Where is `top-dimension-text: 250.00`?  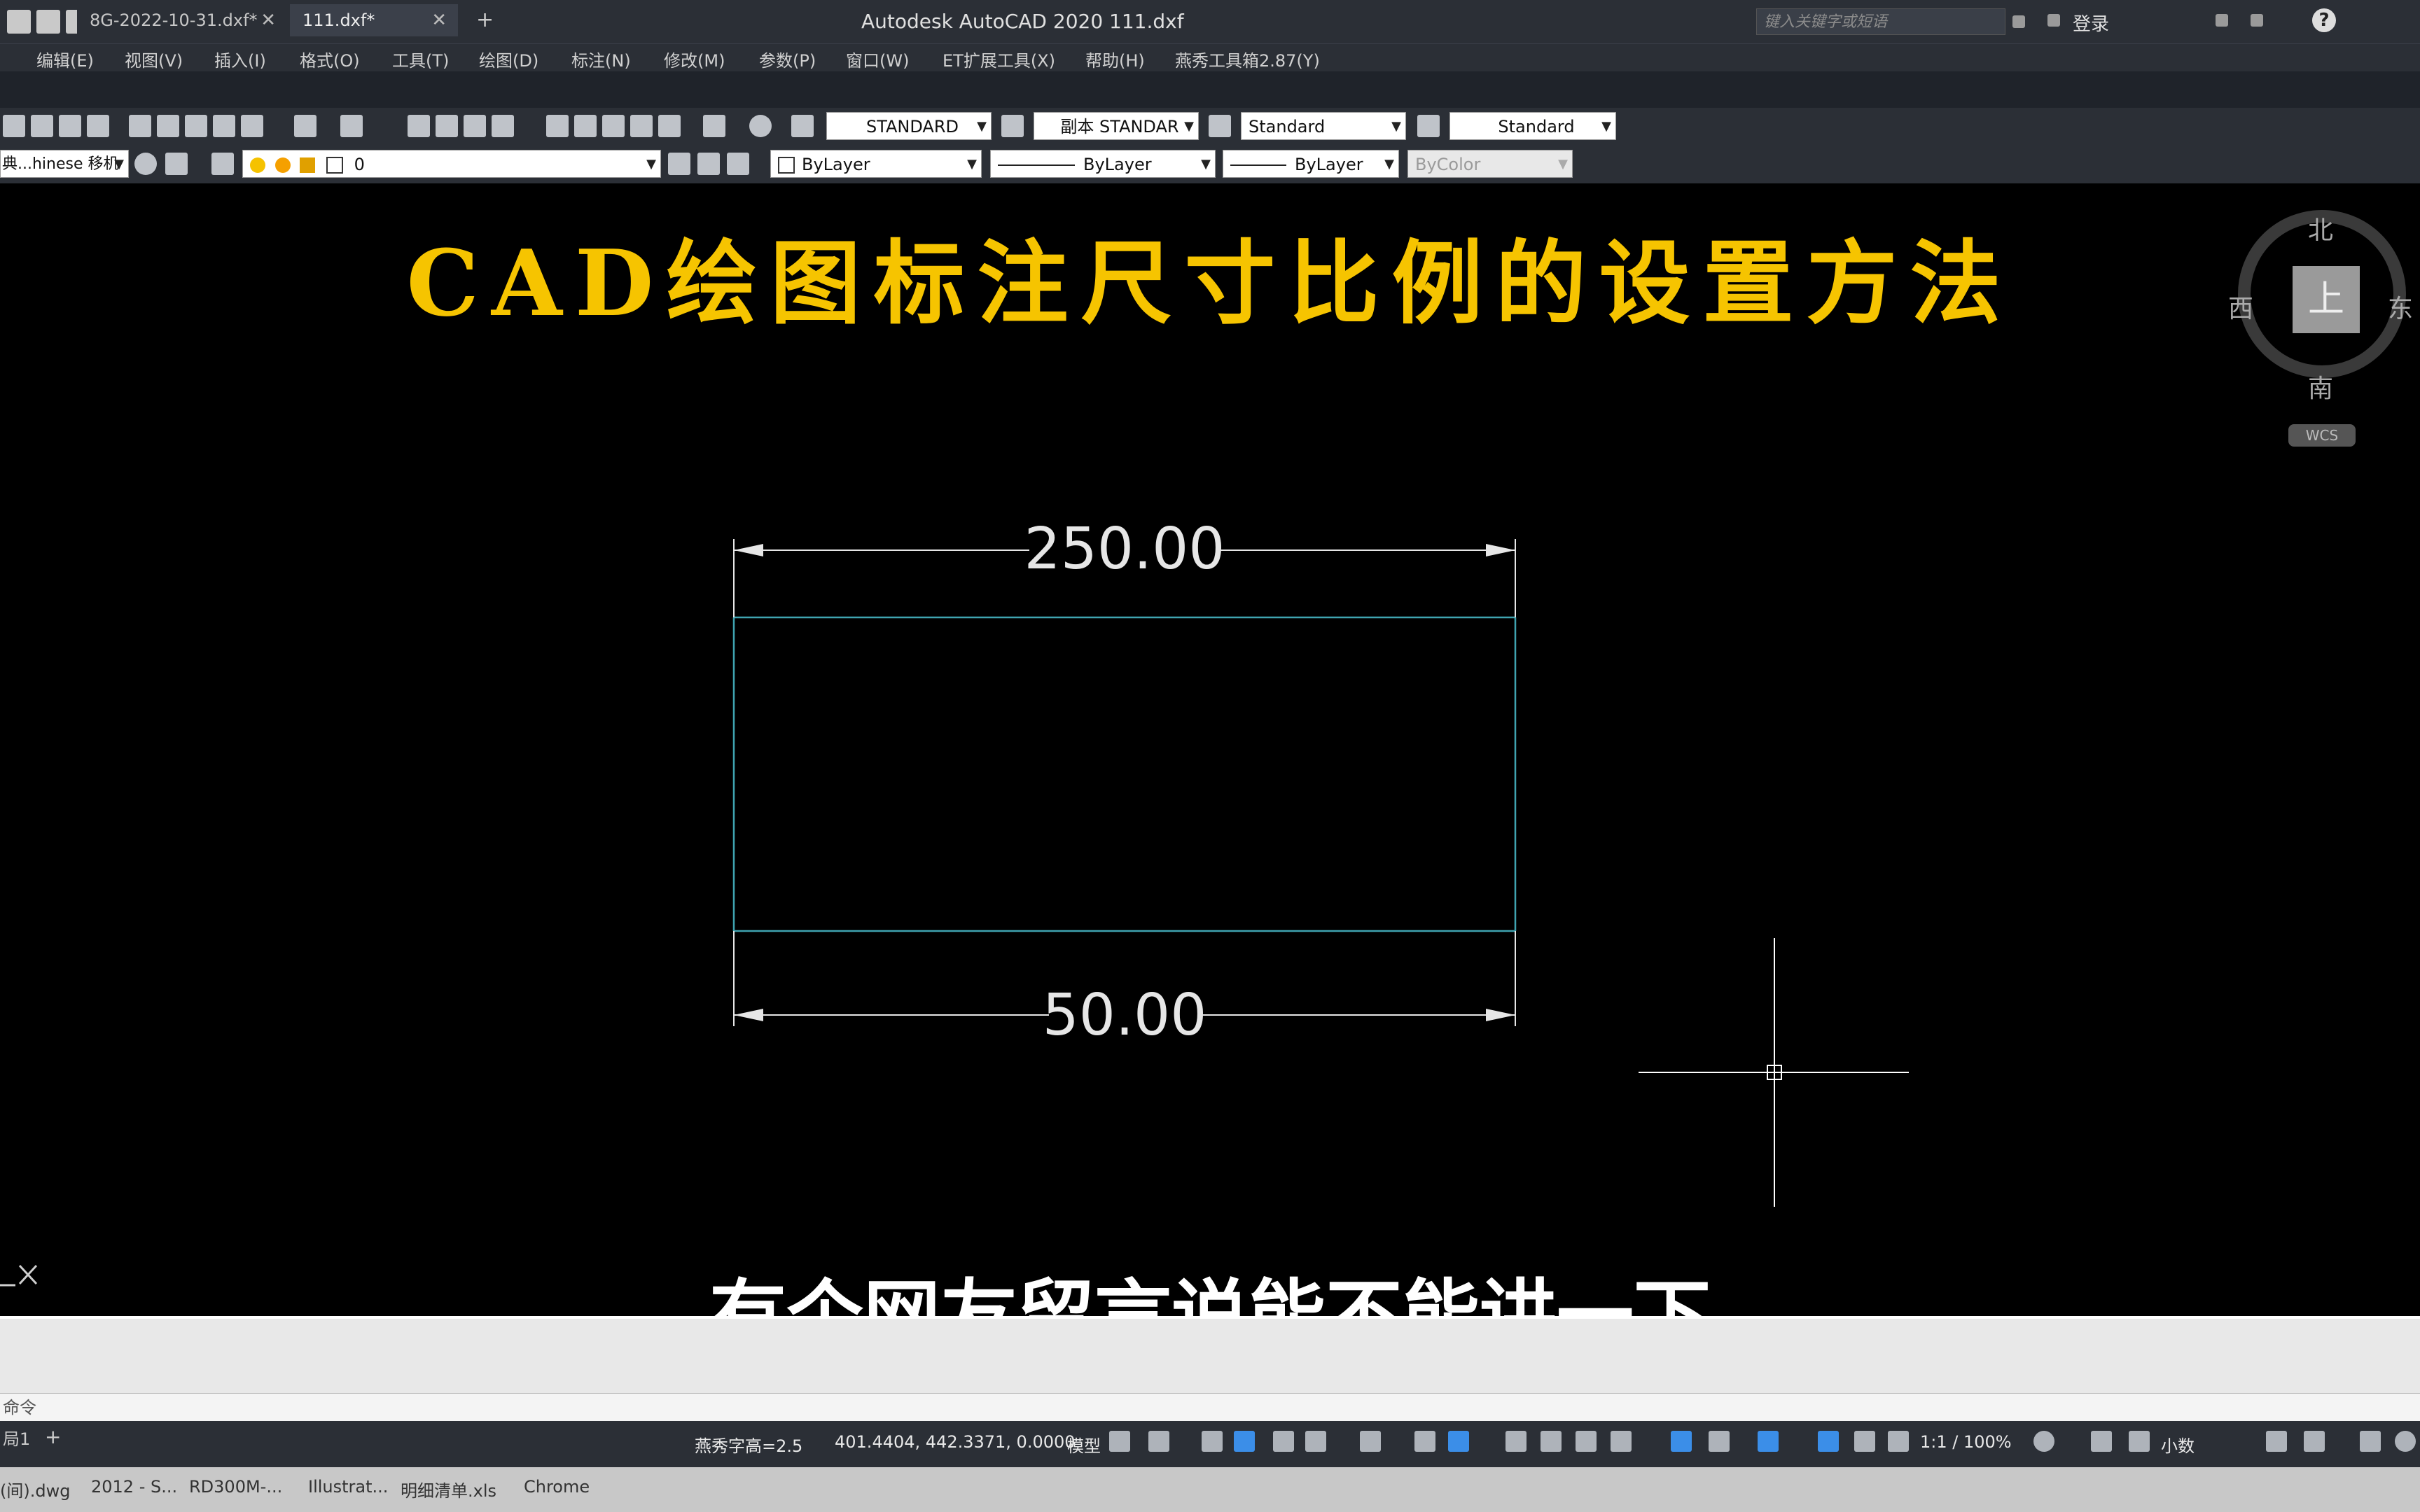 top-dimension-text: 250.00 is located at coordinates (1124, 549).